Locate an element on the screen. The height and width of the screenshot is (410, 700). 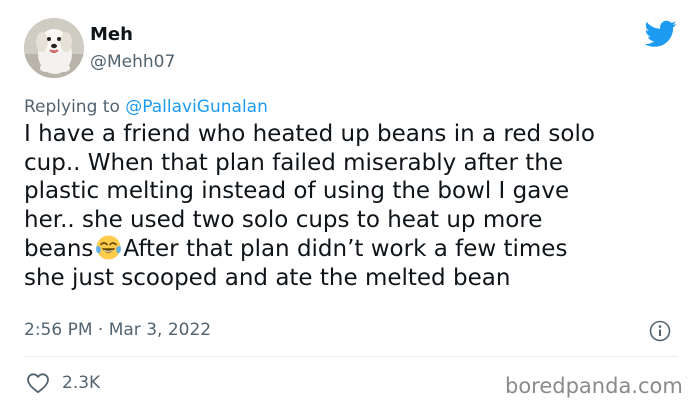
tweet-line: she just scooped and ate the melted bean is located at coordinates (267, 277).